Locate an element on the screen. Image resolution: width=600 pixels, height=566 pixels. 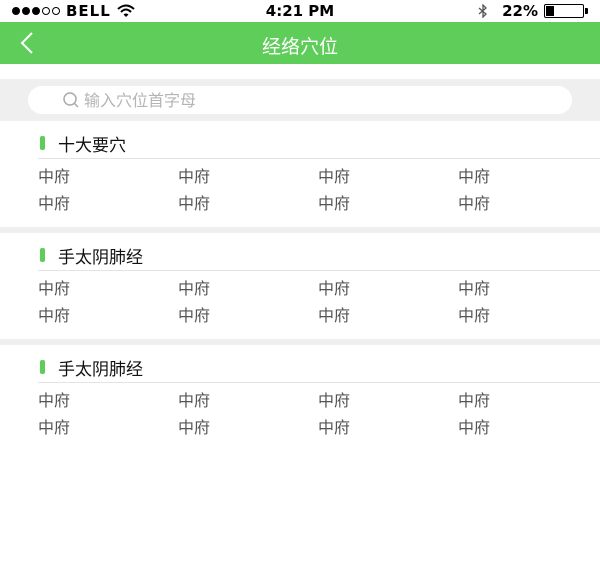
status-bar: BELL 4:21 PM 22% is located at coordinates (300, 11).